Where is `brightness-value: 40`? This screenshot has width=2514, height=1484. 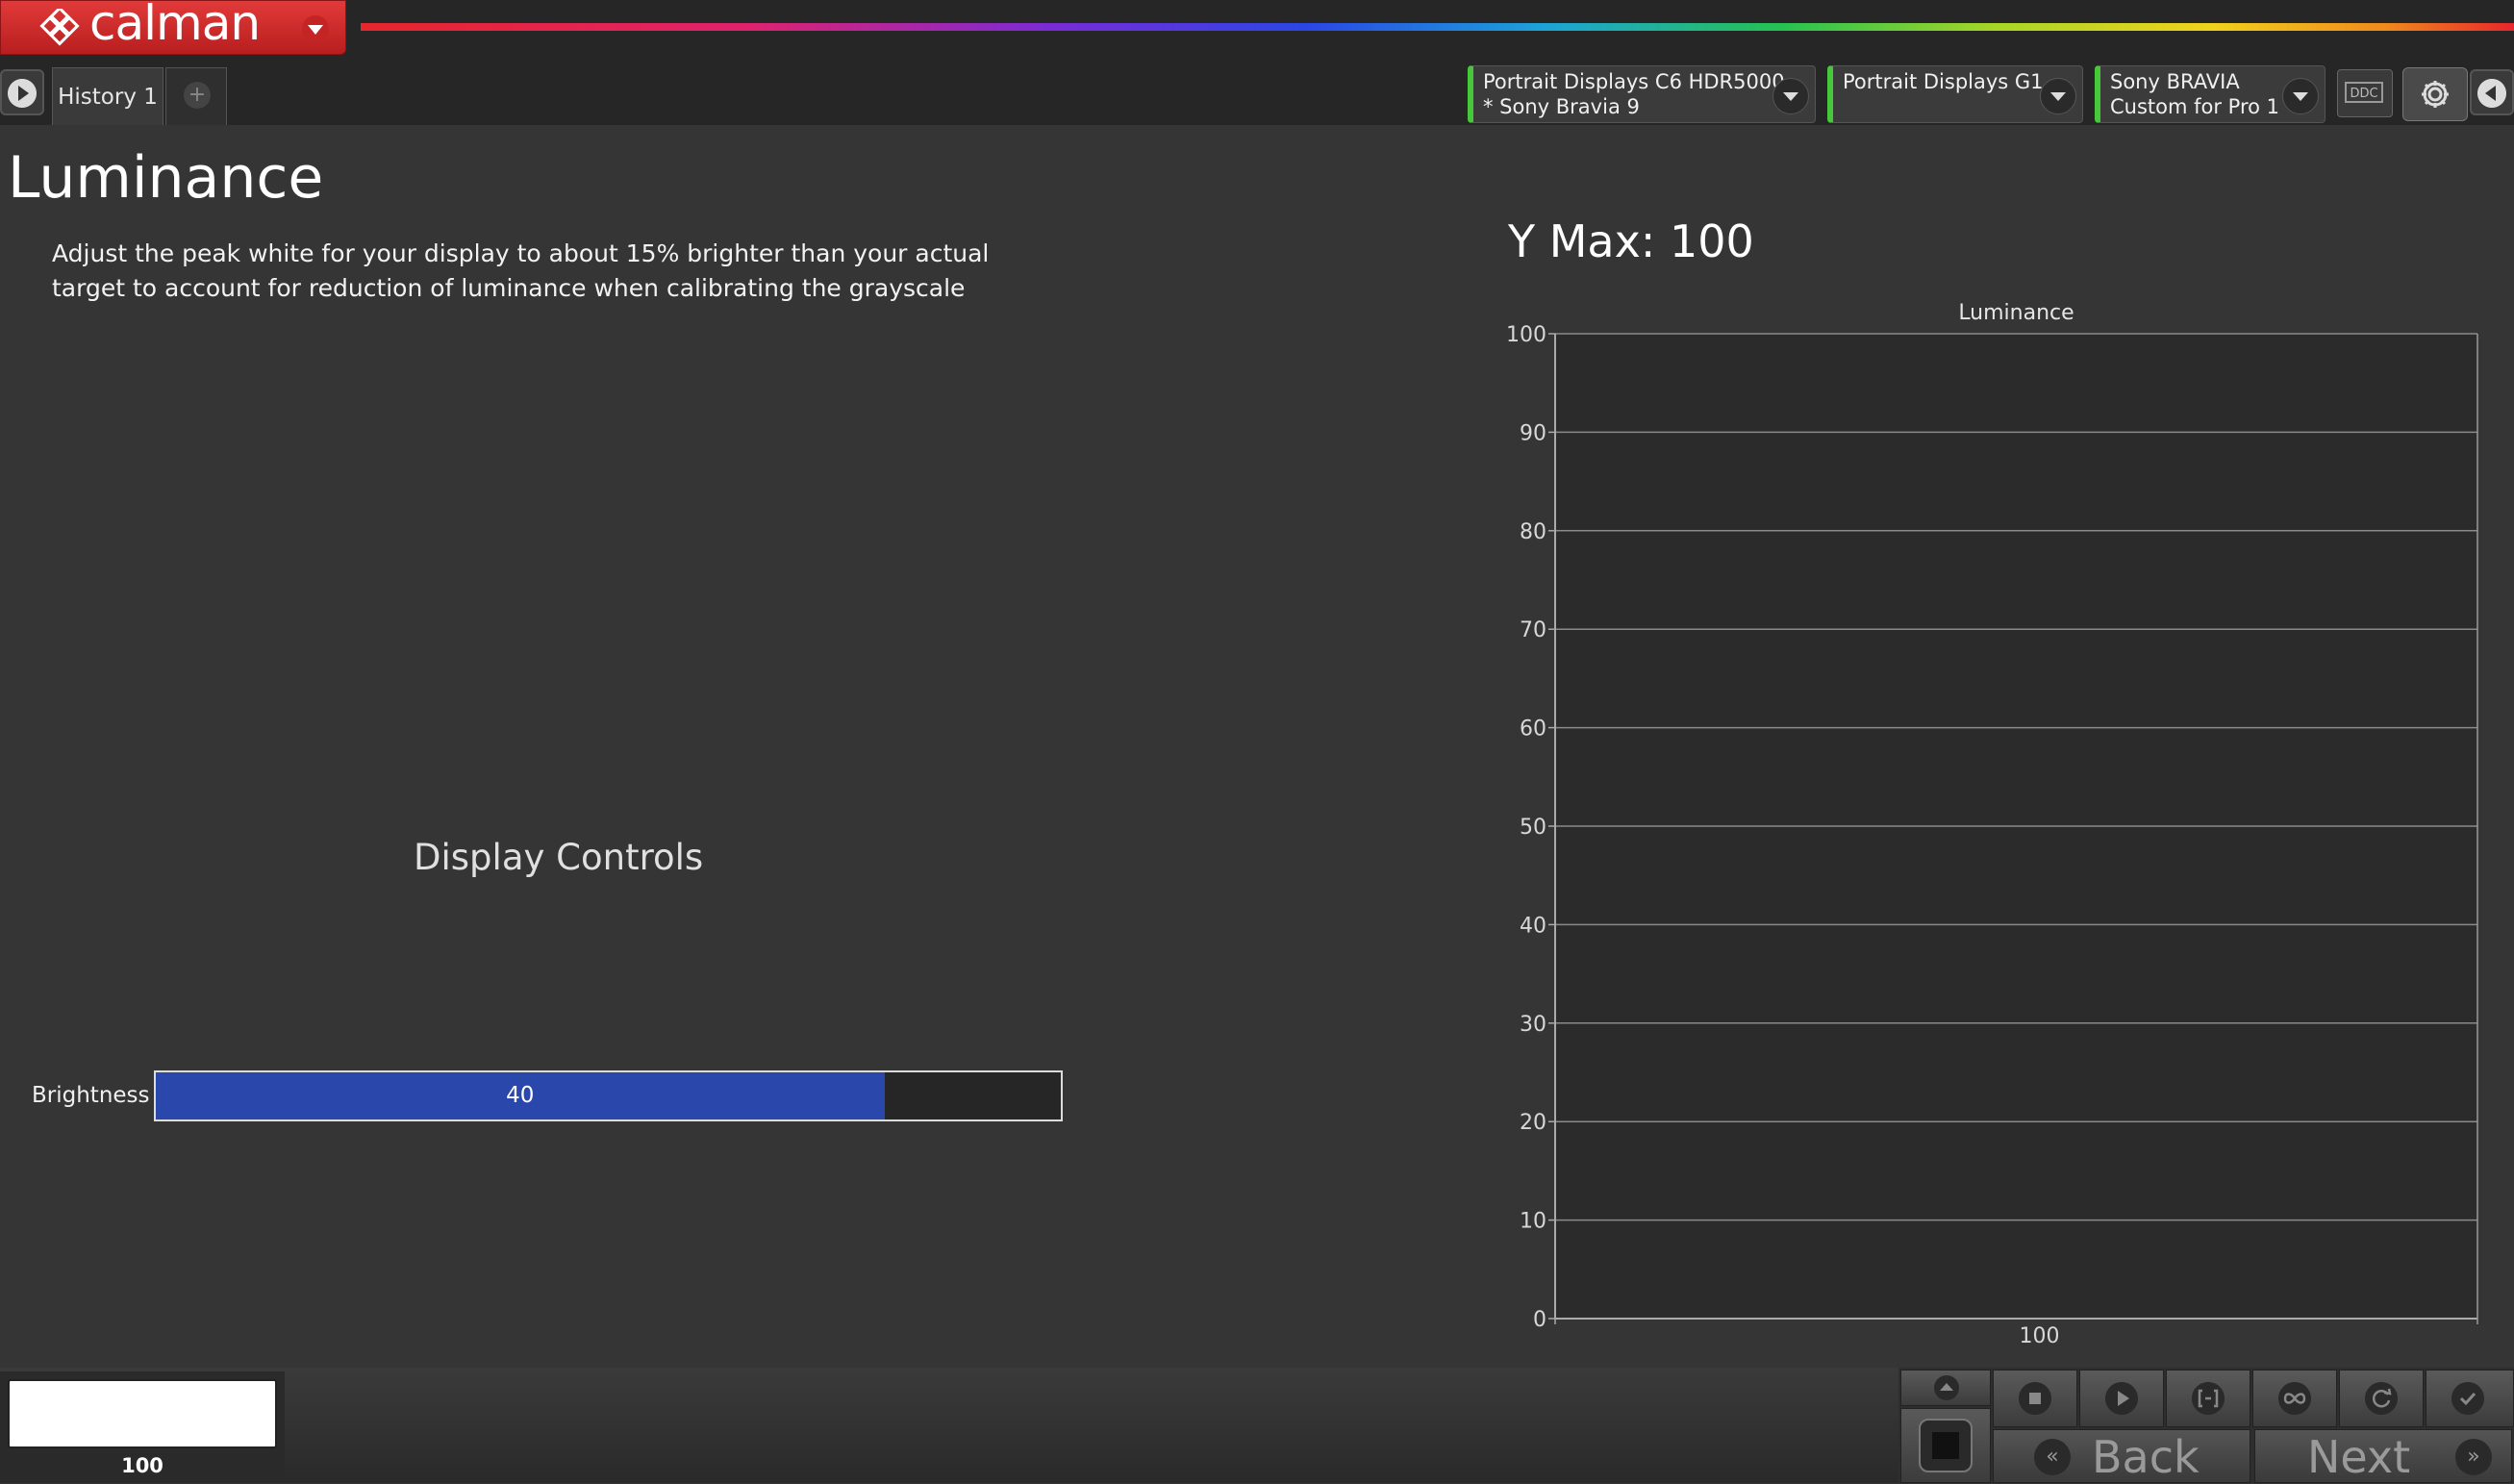
brightness-value: 40 is located at coordinates (520, 1096).